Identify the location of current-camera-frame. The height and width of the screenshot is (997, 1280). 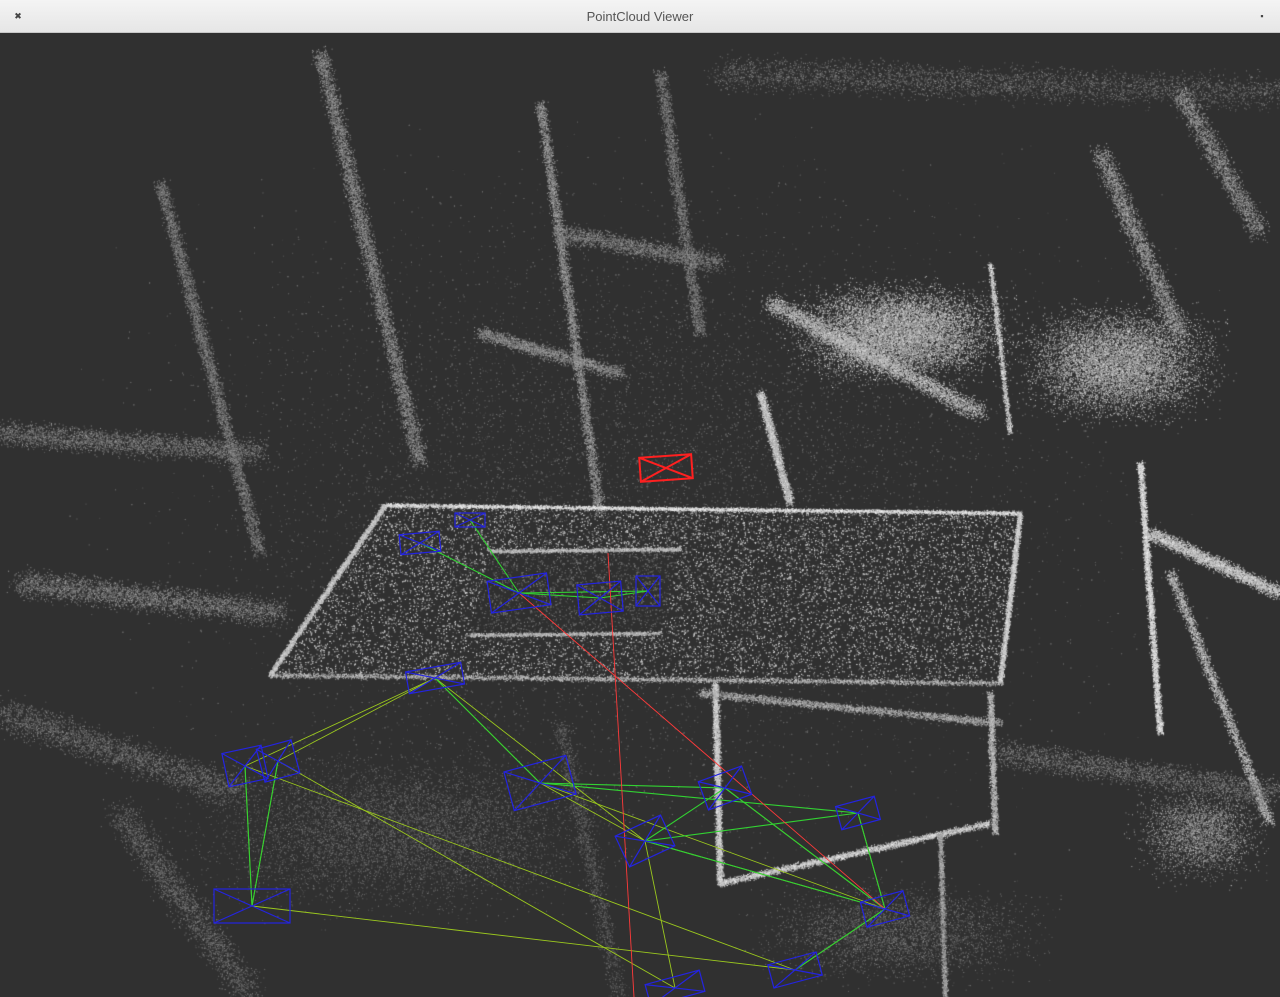
(666, 468).